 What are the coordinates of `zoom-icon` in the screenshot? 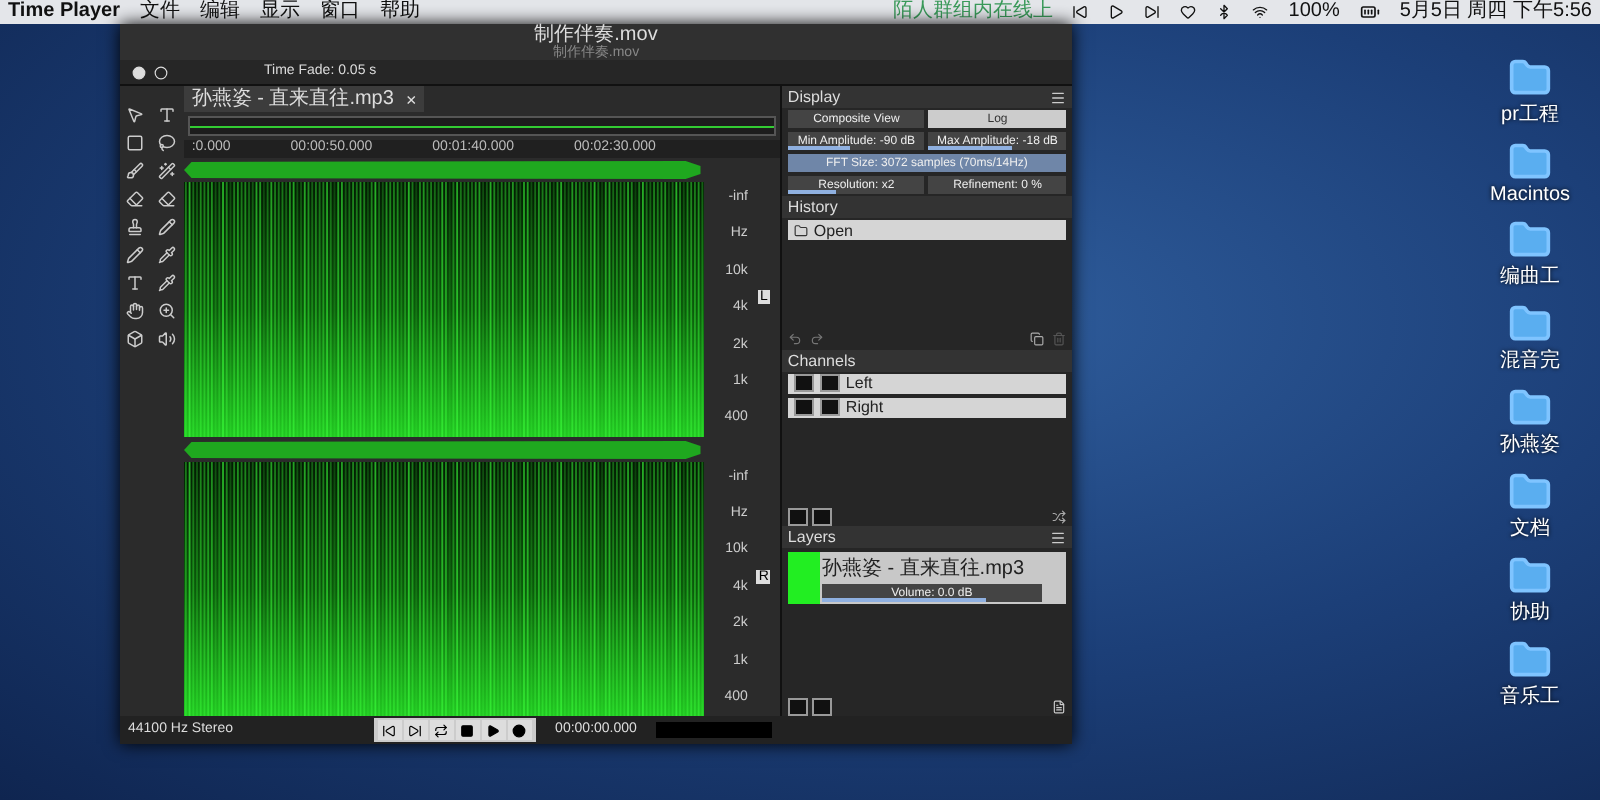 It's located at (167, 311).